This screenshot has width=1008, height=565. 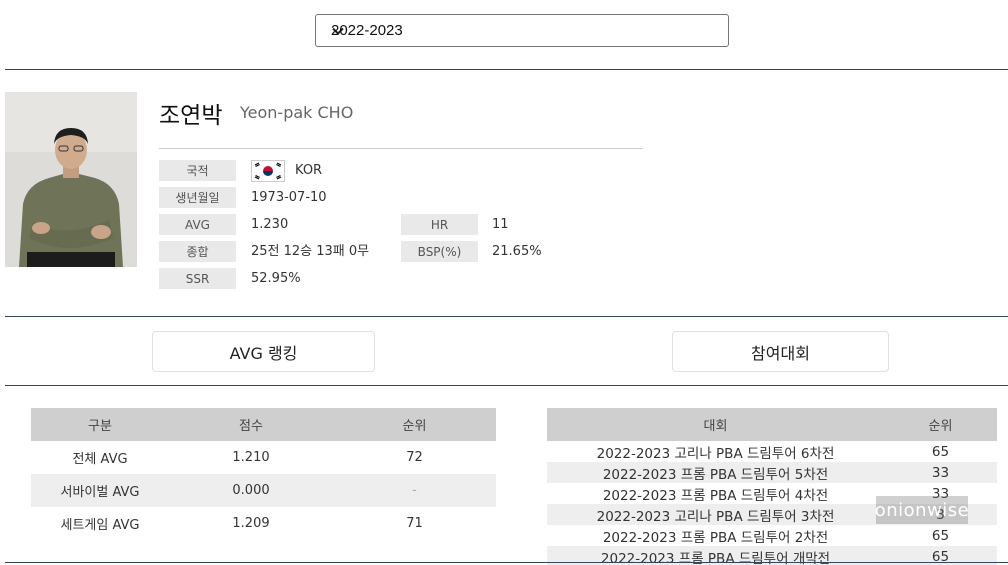 What do you see at coordinates (276, 278) in the screenshot?
I see `ssr-value: 52.95%` at bounding box center [276, 278].